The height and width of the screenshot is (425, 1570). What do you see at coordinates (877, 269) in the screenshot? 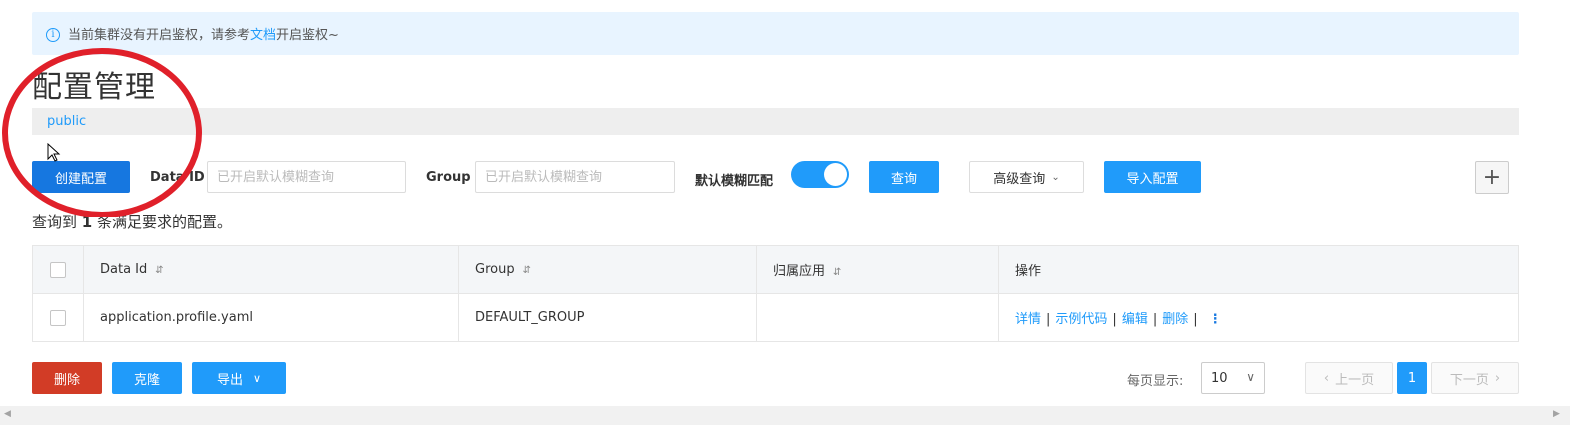
I see `header-app: 归属应用 ⇵` at bounding box center [877, 269].